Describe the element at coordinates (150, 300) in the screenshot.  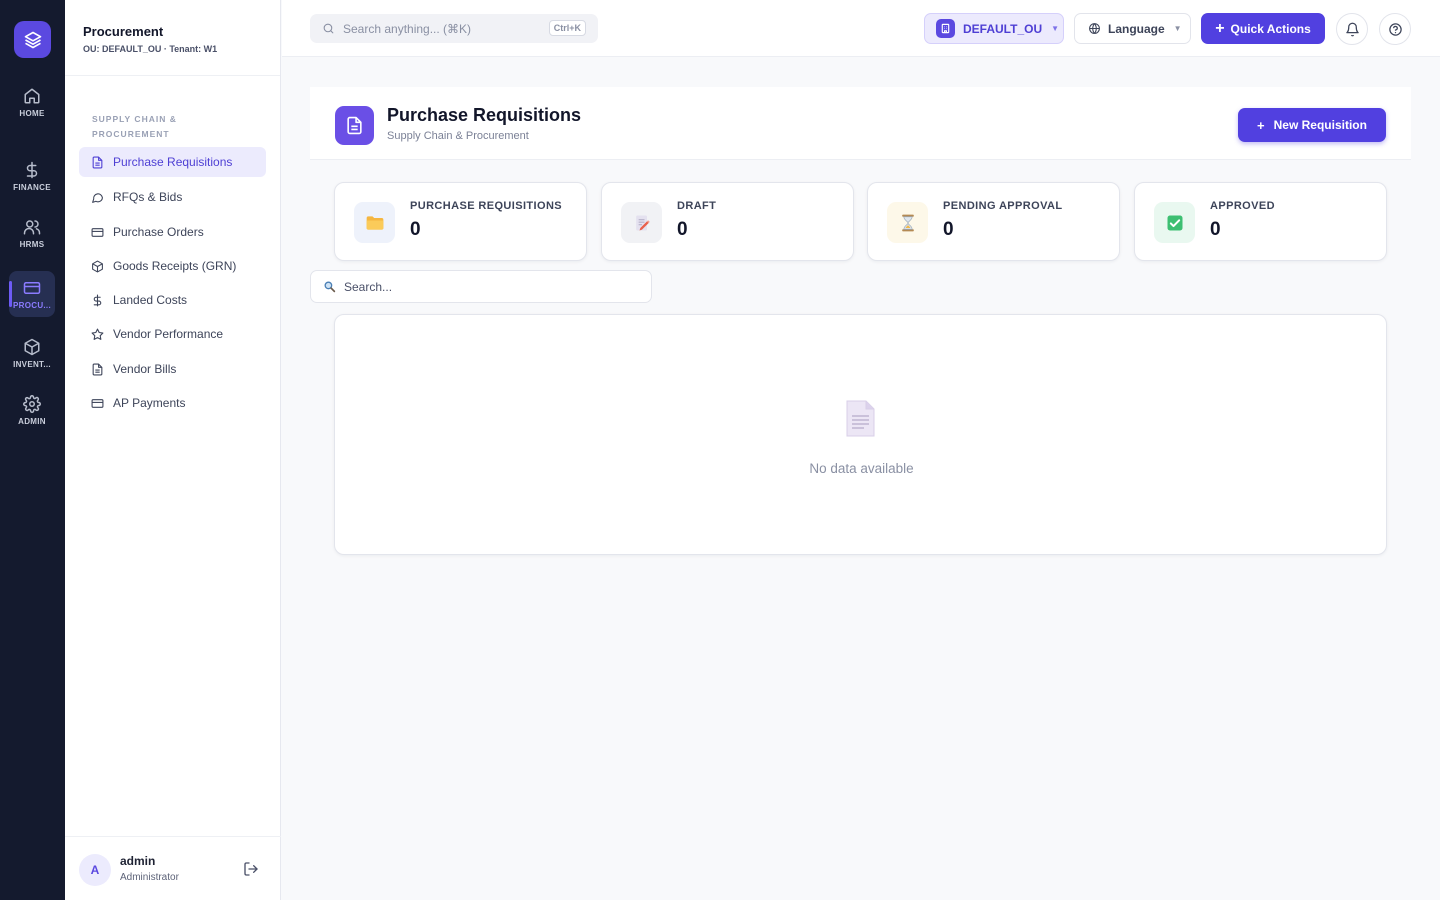
I see `nav-item-label: Landed Costs` at that location.